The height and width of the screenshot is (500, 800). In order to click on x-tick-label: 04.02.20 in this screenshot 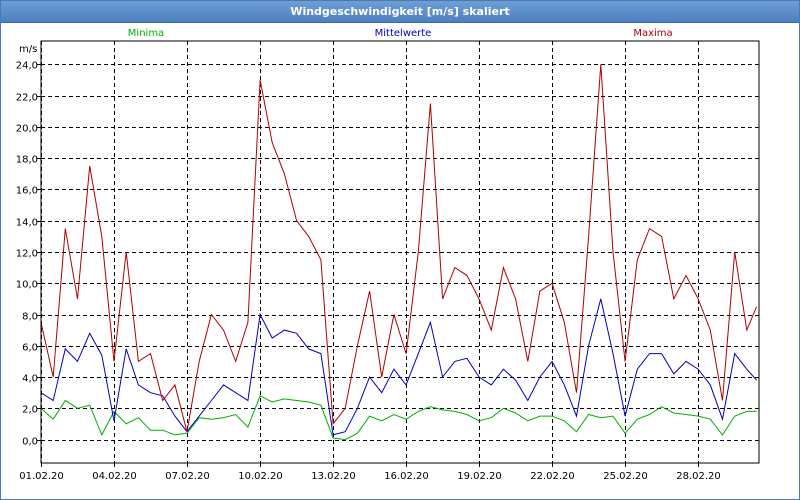, I will do `click(114, 476)`.